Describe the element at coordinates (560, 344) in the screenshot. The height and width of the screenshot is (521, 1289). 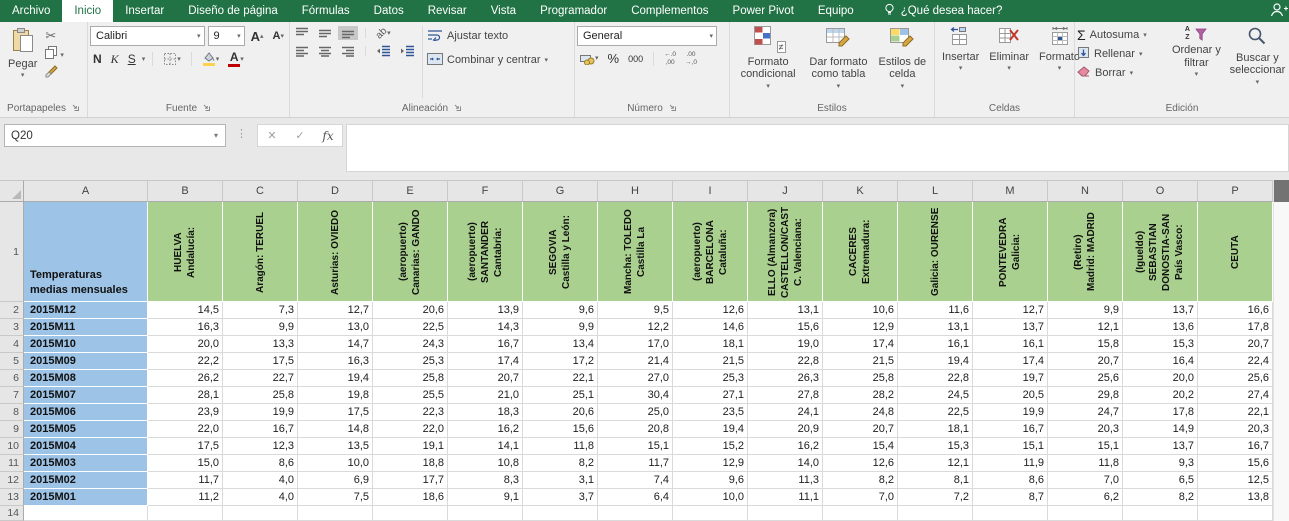
I see `cell-G4: 13,4` at that location.